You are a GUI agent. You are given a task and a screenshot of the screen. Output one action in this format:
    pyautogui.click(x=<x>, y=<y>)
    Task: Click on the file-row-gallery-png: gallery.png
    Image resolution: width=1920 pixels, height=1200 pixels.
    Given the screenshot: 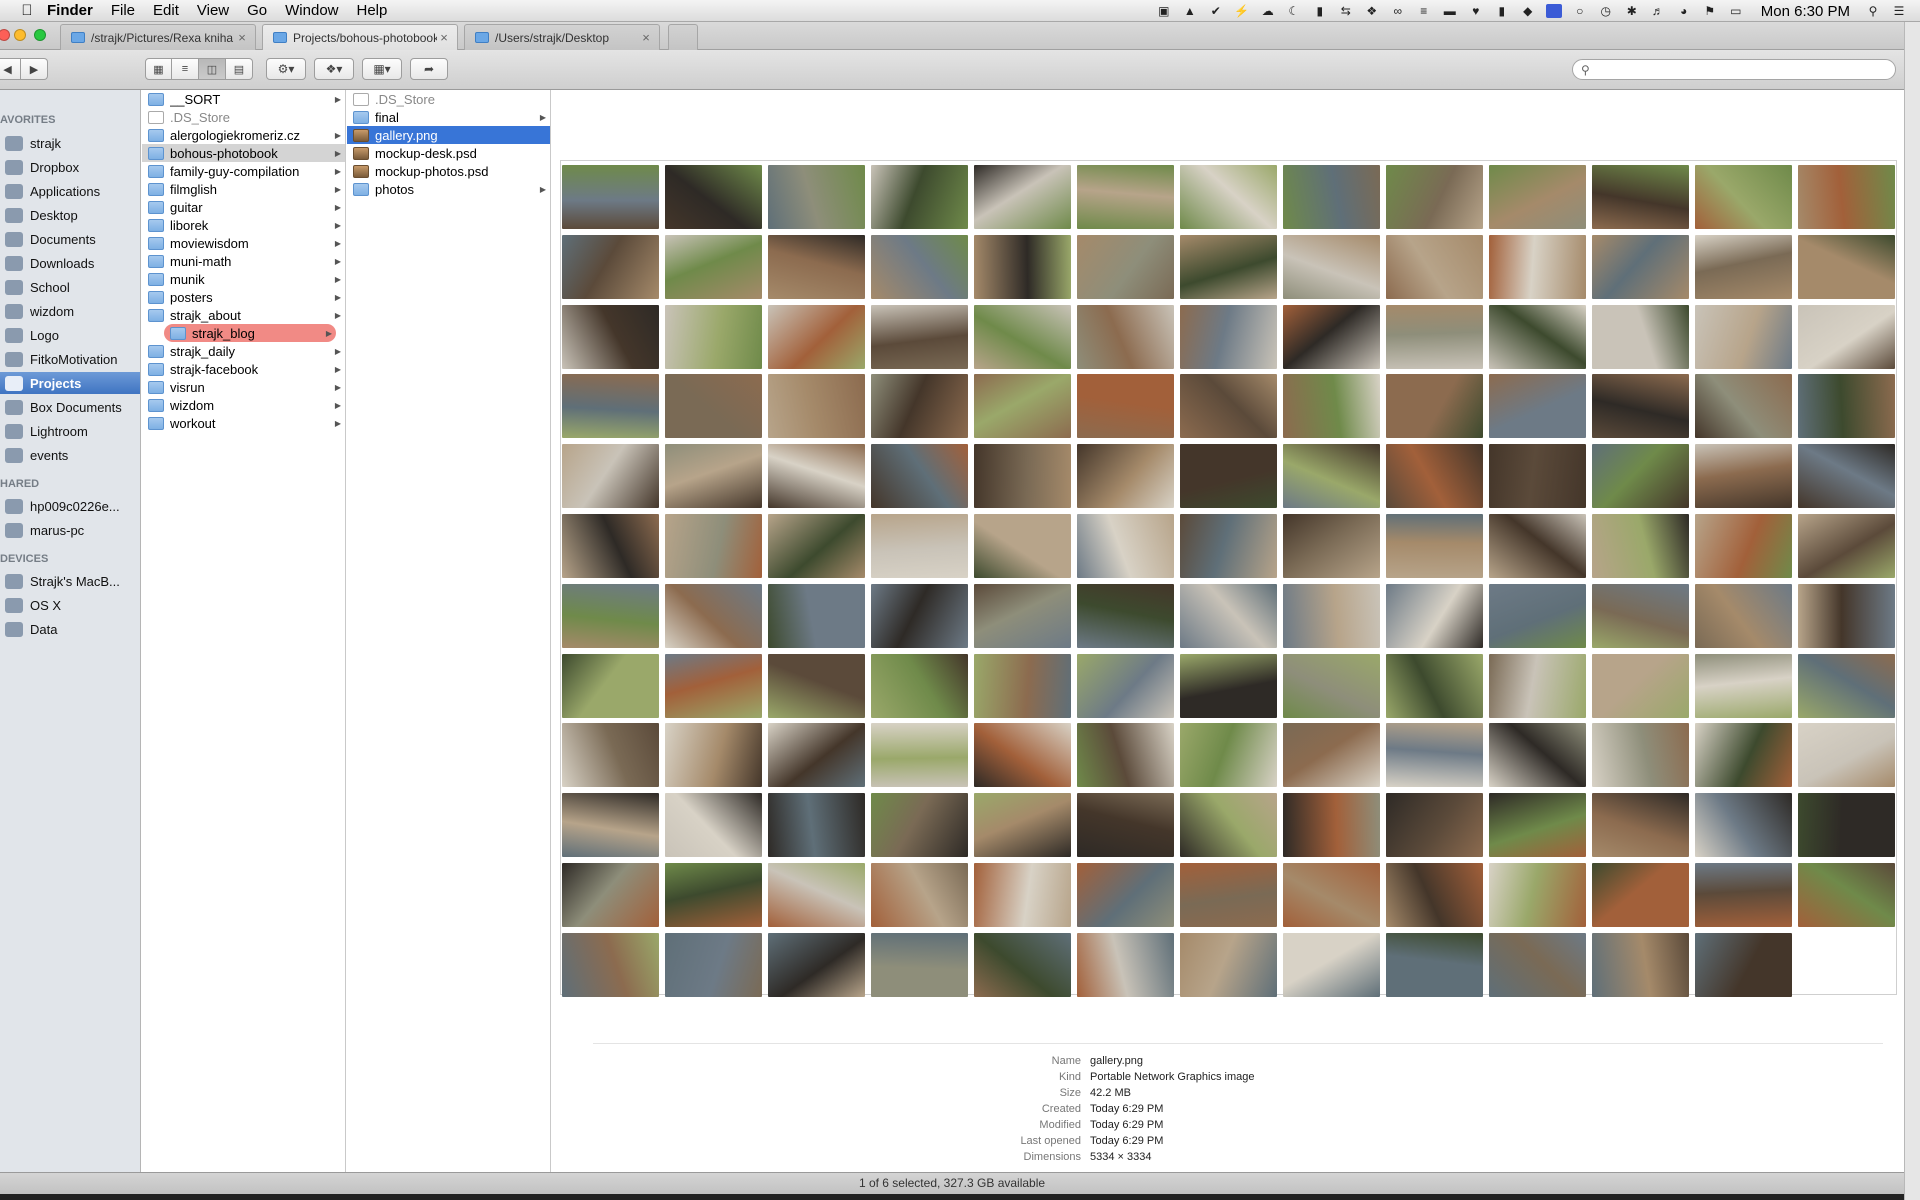 What is the action you would take?
    pyautogui.click(x=448, y=135)
    